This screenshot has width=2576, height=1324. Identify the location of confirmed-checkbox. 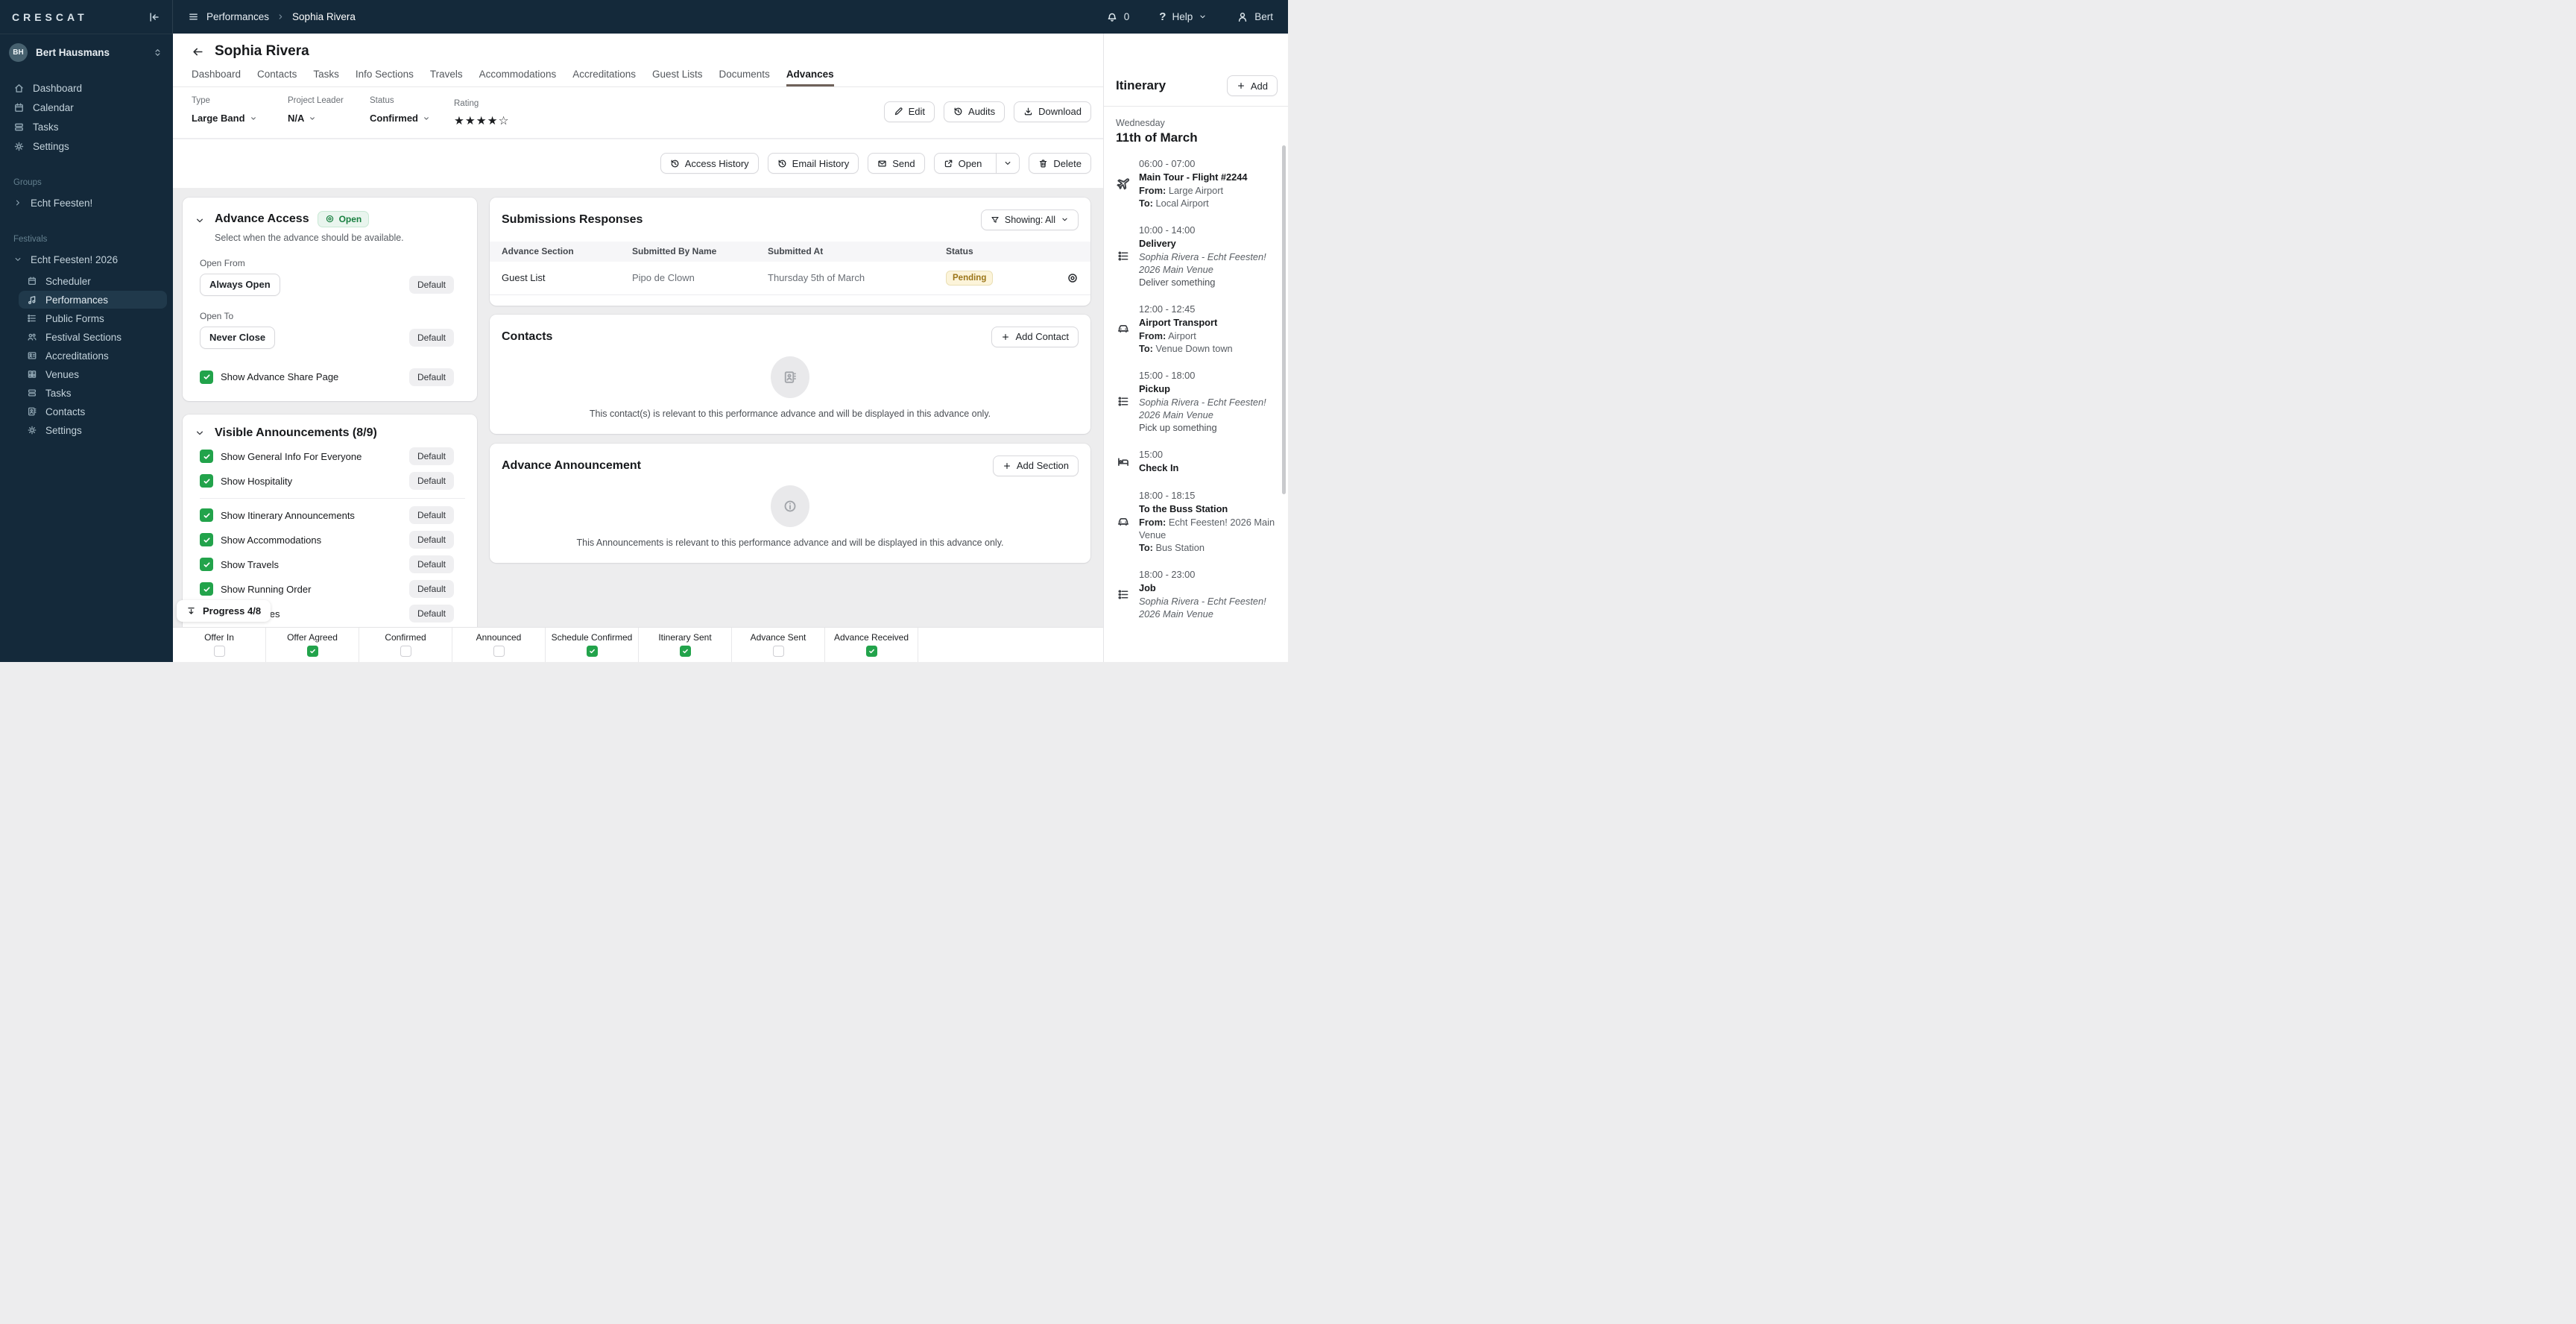
(406, 651).